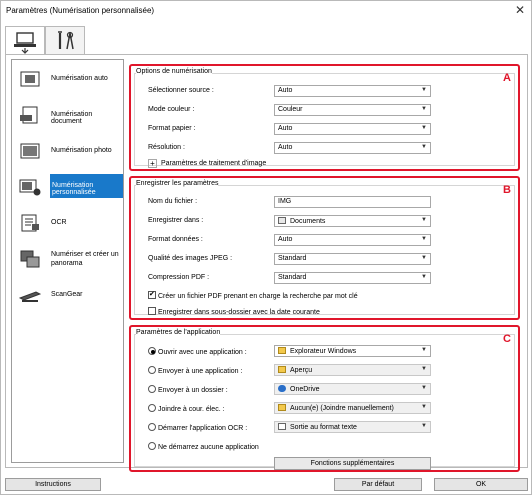  I want to click on group-marker: B, so click(507, 190).